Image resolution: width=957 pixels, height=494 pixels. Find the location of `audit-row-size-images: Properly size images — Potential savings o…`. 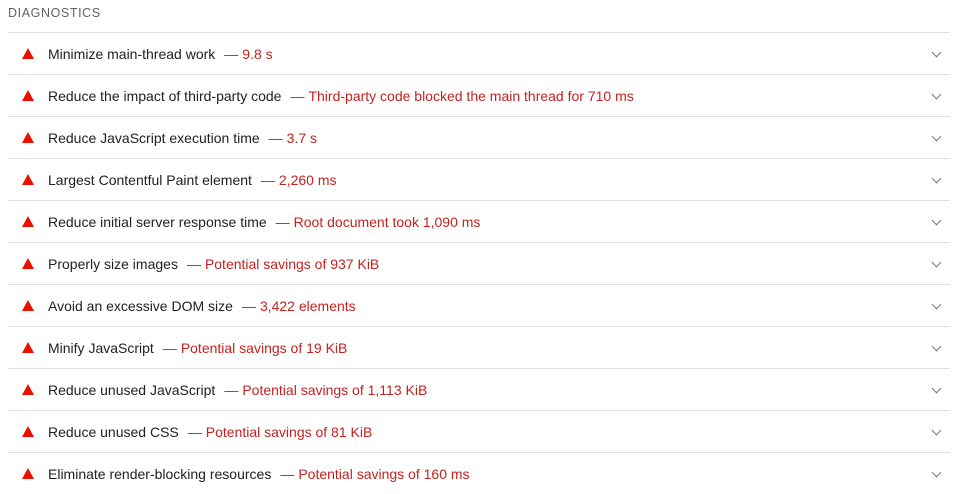

audit-row-size-images: Properly size images — Potential savings o… is located at coordinates (479, 263).